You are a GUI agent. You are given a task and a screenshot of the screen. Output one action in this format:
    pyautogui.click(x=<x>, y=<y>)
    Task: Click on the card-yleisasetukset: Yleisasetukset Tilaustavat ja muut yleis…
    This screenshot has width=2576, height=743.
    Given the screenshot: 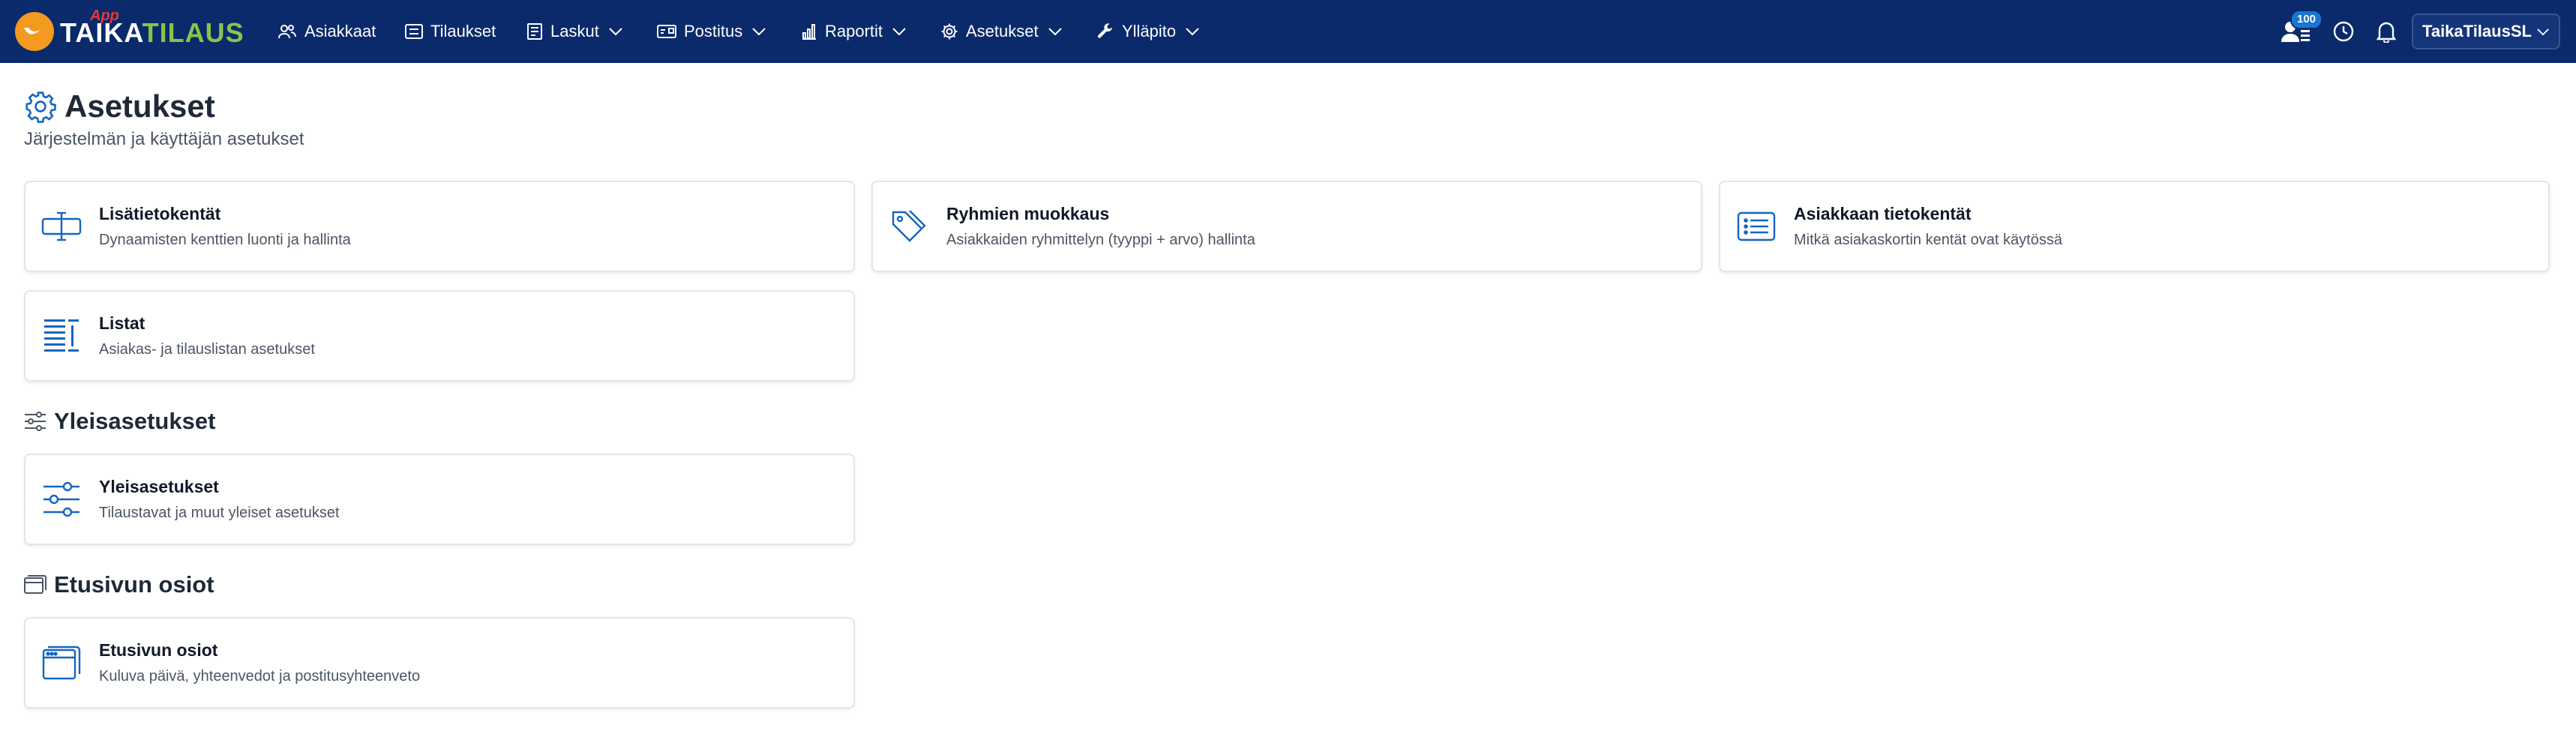 What is the action you would take?
    pyautogui.click(x=440, y=499)
    